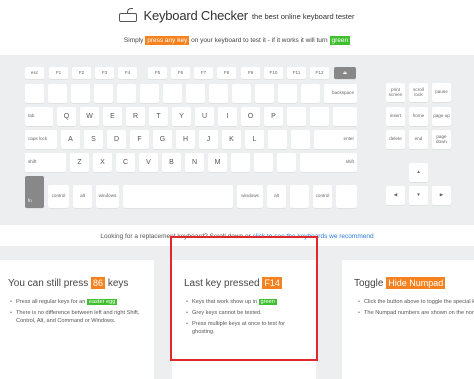 This screenshot has width=474, height=379. Describe the element at coordinates (418, 195) in the screenshot. I see `arrow-down-icon: ▼` at that location.